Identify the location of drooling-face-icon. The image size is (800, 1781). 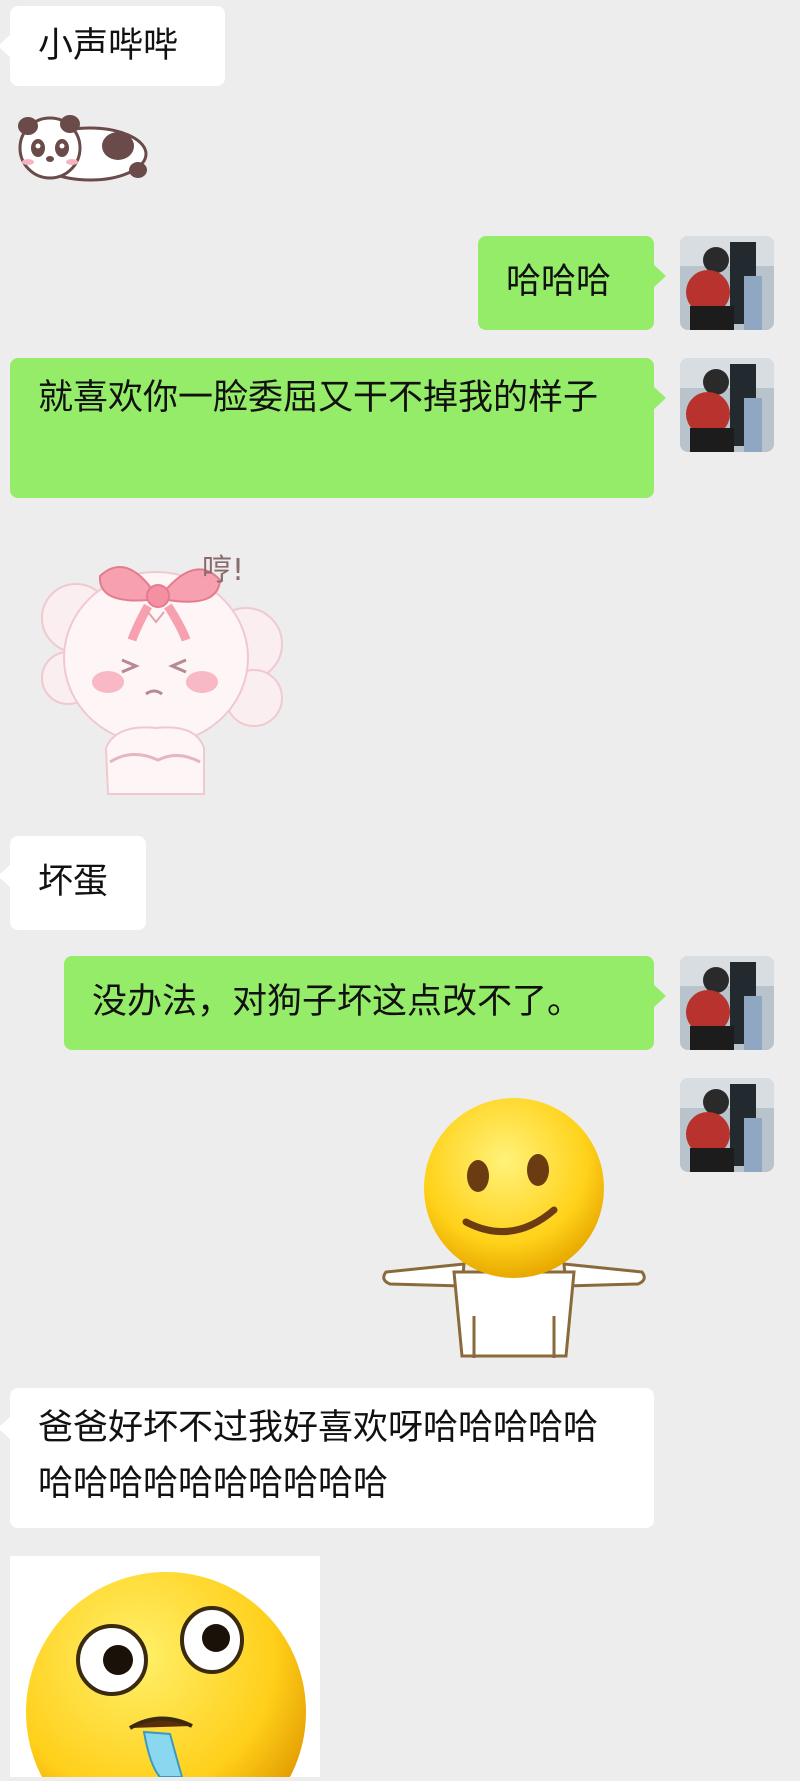
(166, 1676).